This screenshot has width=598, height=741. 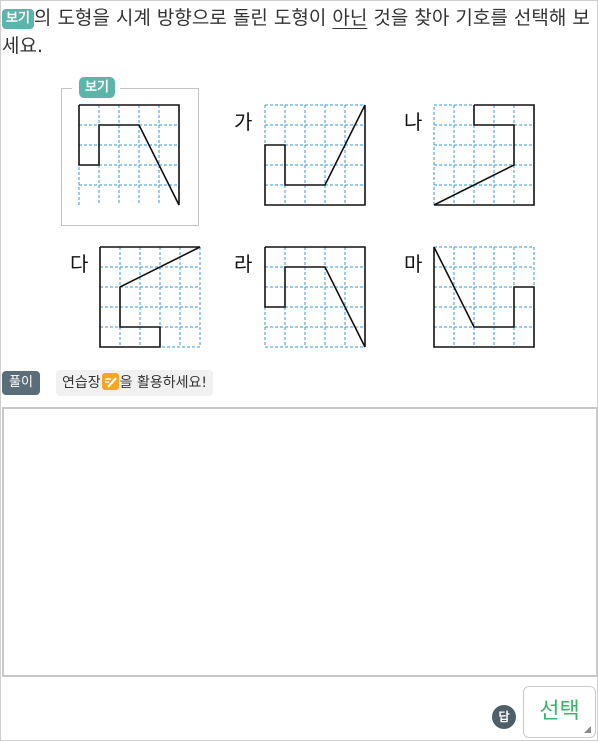 What do you see at coordinates (21, 383) in the screenshot?
I see `solve-badge: 풀이` at bounding box center [21, 383].